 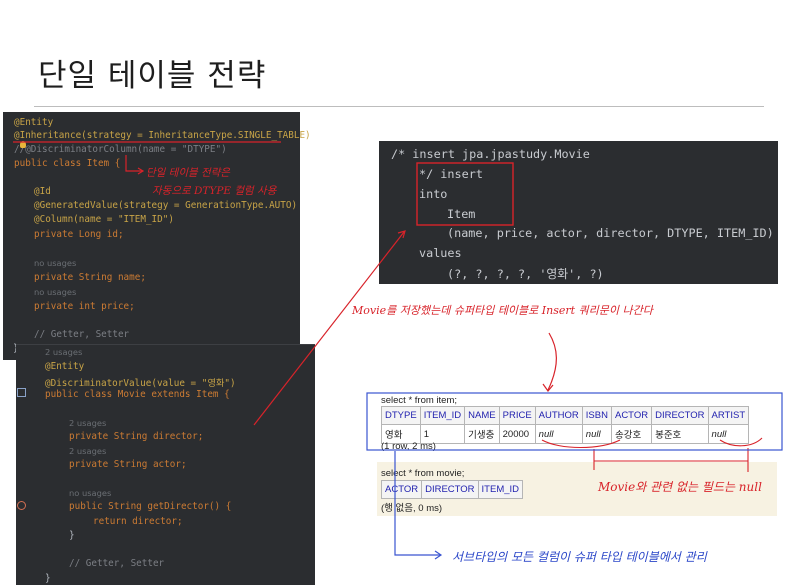 I want to click on supertype-arrow, so click(x=417, y=503).